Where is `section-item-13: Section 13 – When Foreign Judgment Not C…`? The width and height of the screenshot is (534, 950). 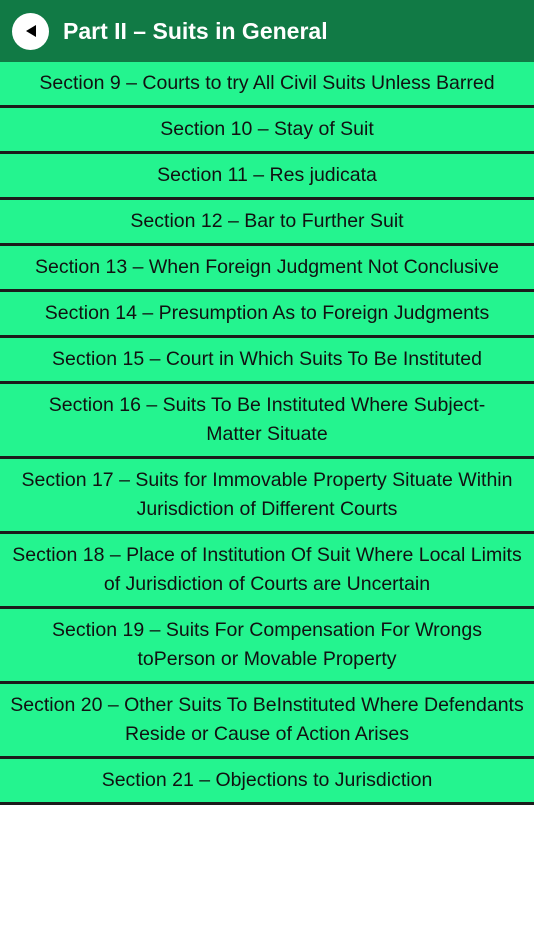 section-item-13: Section 13 – When Foreign Judgment Not C… is located at coordinates (267, 269).